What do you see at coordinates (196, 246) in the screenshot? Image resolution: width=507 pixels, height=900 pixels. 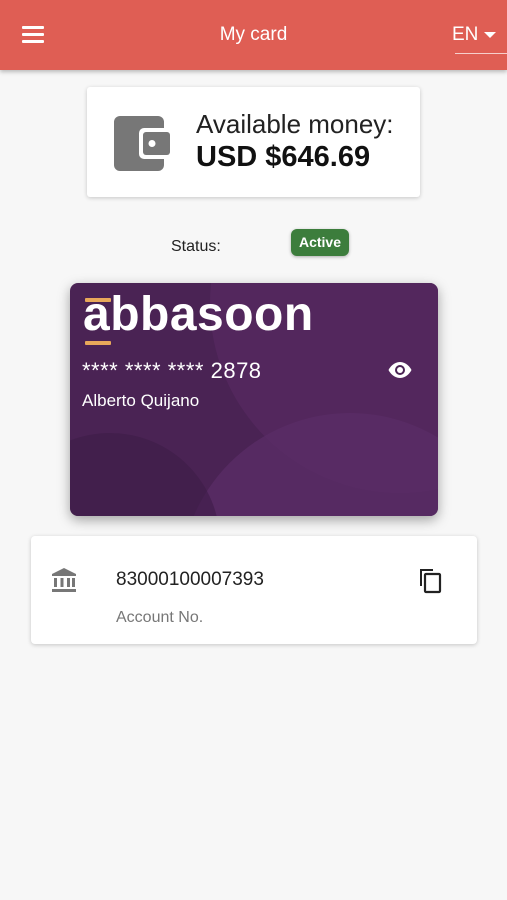 I see `status-label: Status:` at bounding box center [196, 246].